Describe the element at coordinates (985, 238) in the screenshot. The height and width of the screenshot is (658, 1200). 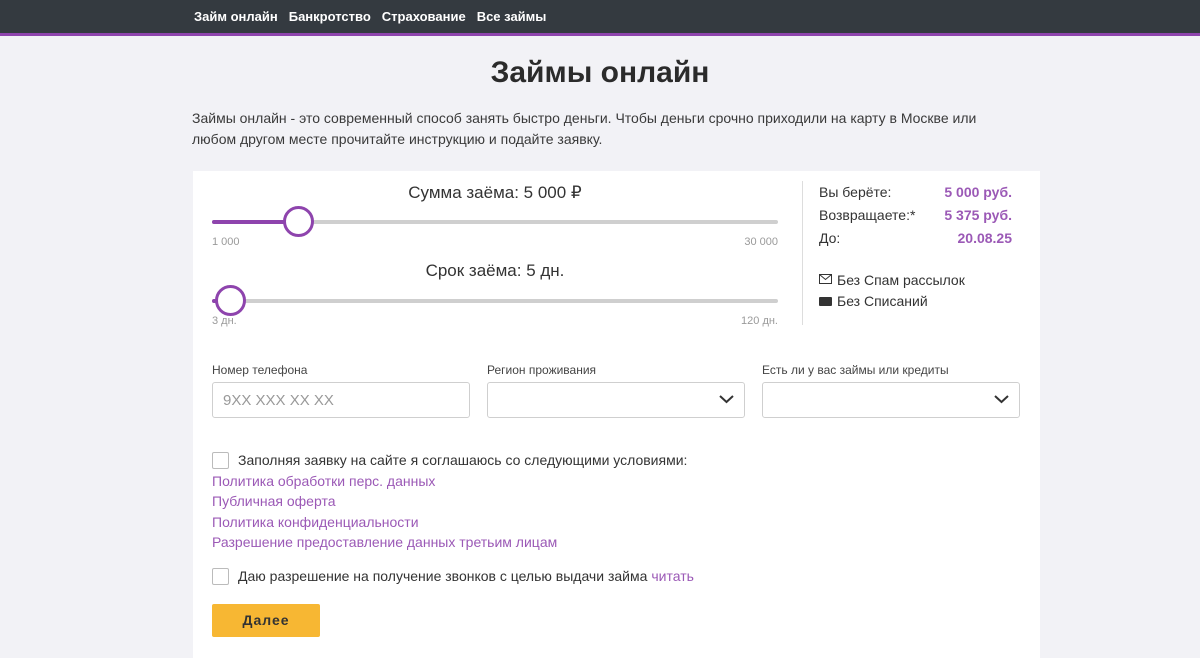
I see `summary-until-value: 20.08.25` at that location.